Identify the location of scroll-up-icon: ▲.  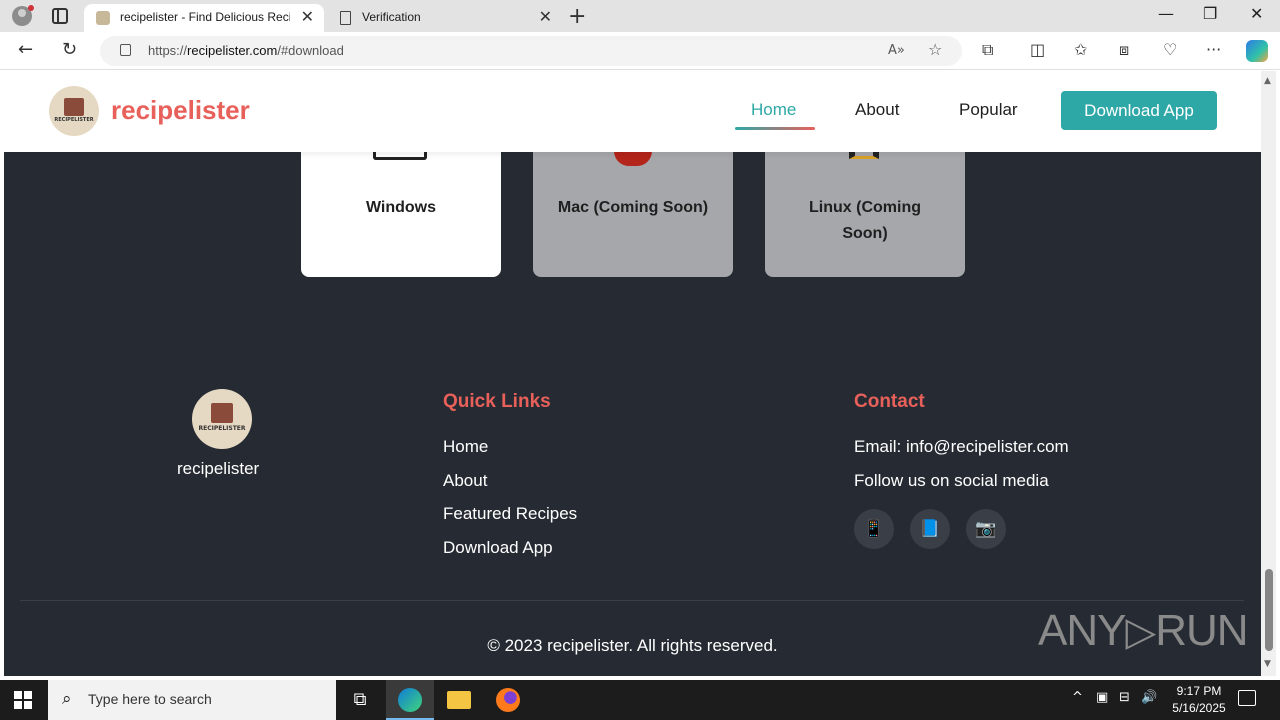
(1267, 81).